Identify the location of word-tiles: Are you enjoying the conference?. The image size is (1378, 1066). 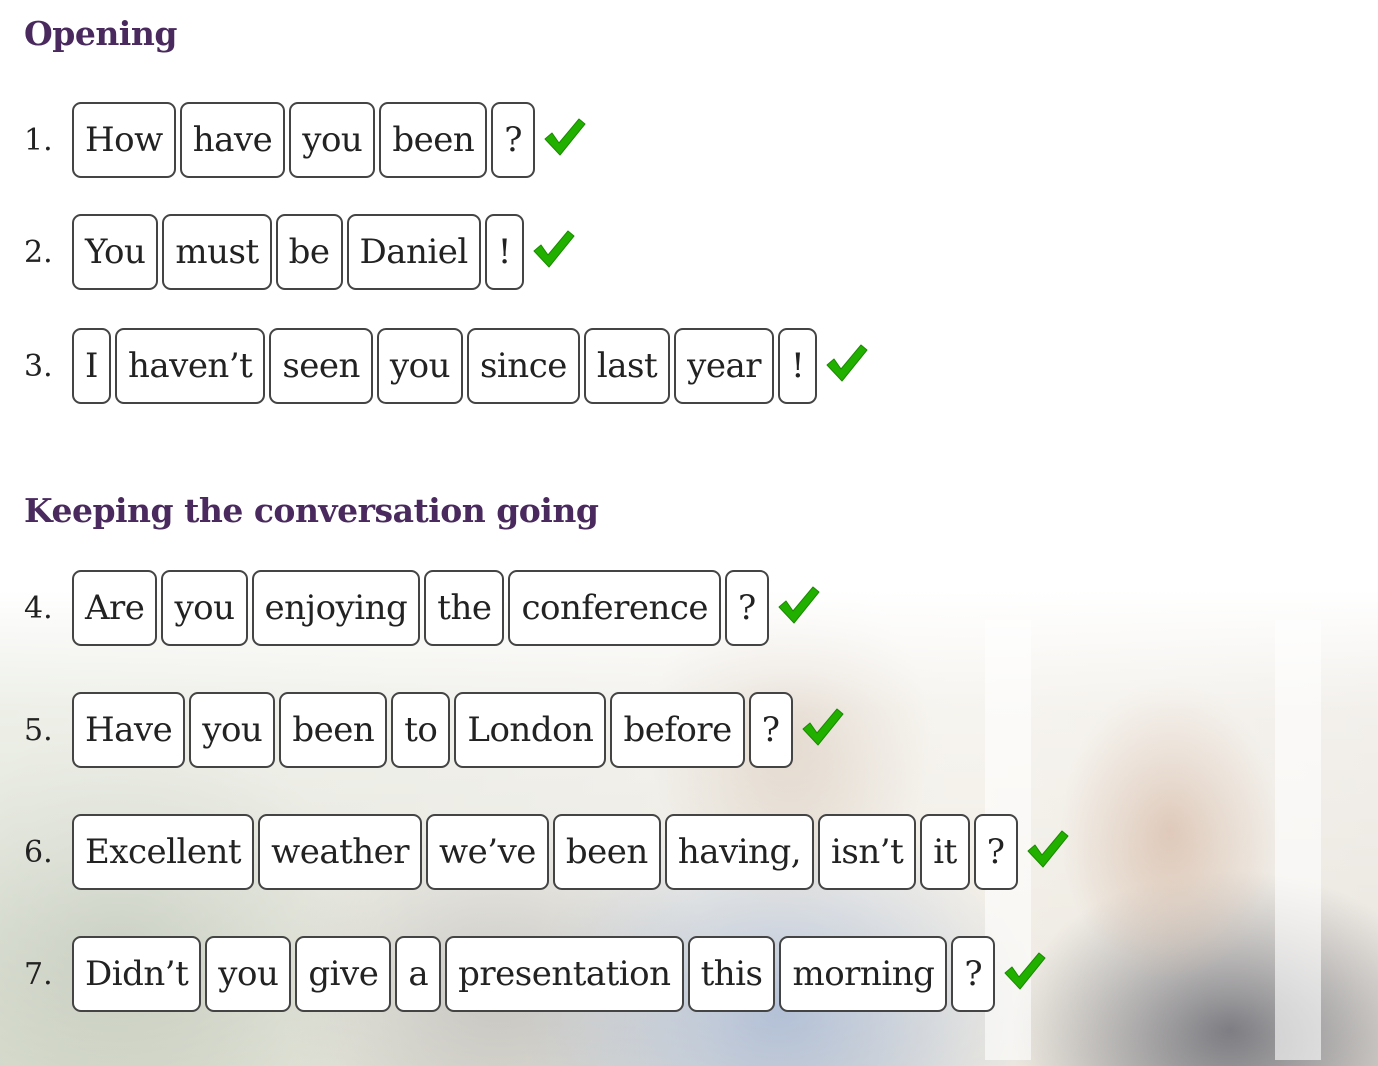
(422, 608).